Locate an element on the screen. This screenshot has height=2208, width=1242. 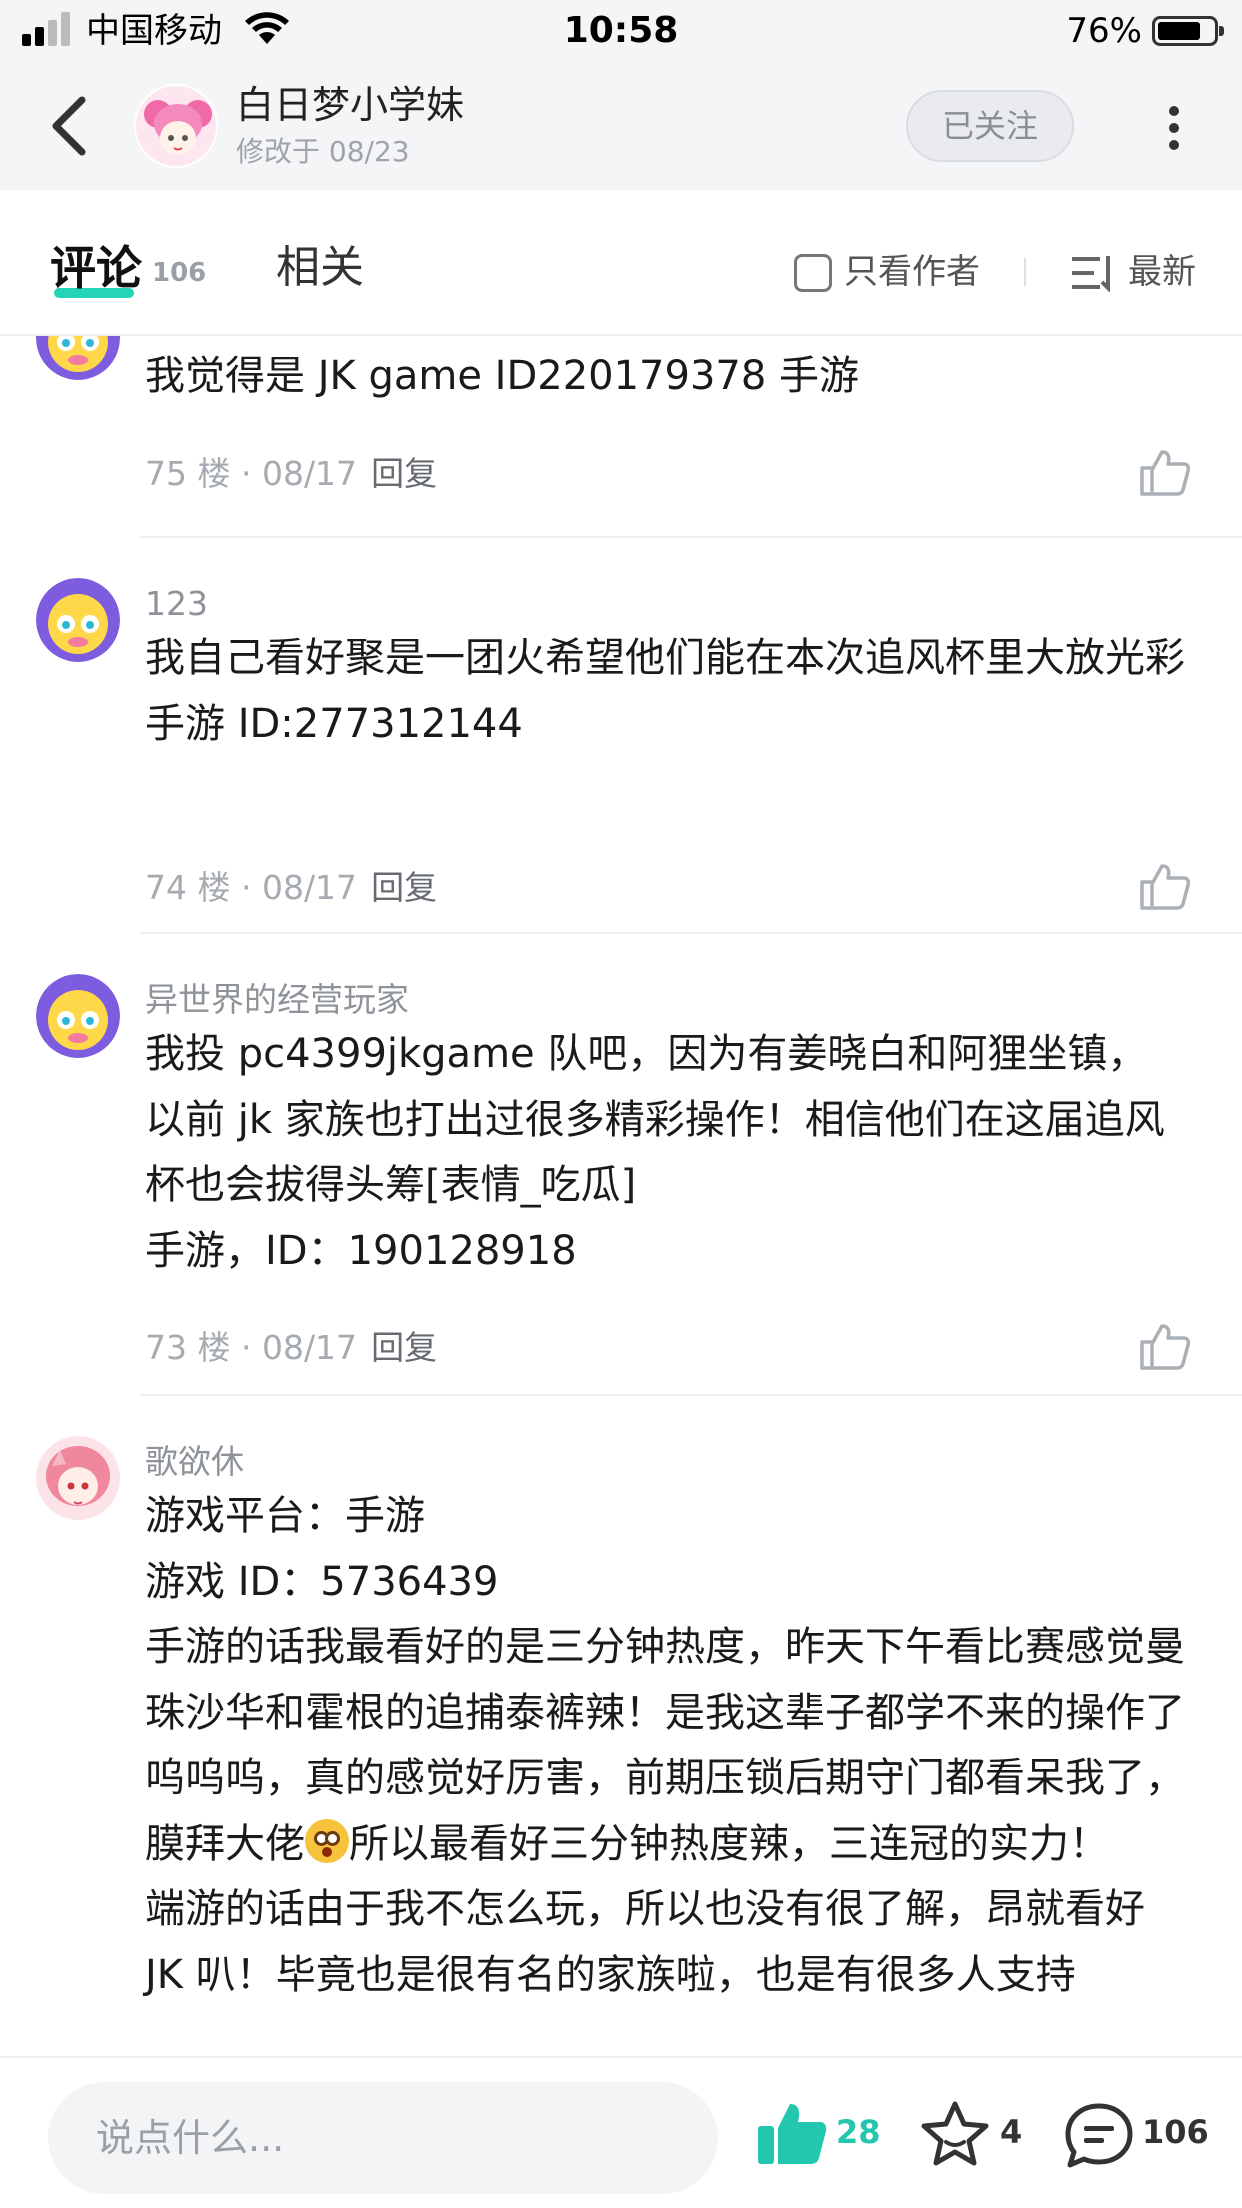
avatar-girl-icon is located at coordinates (176, 126).